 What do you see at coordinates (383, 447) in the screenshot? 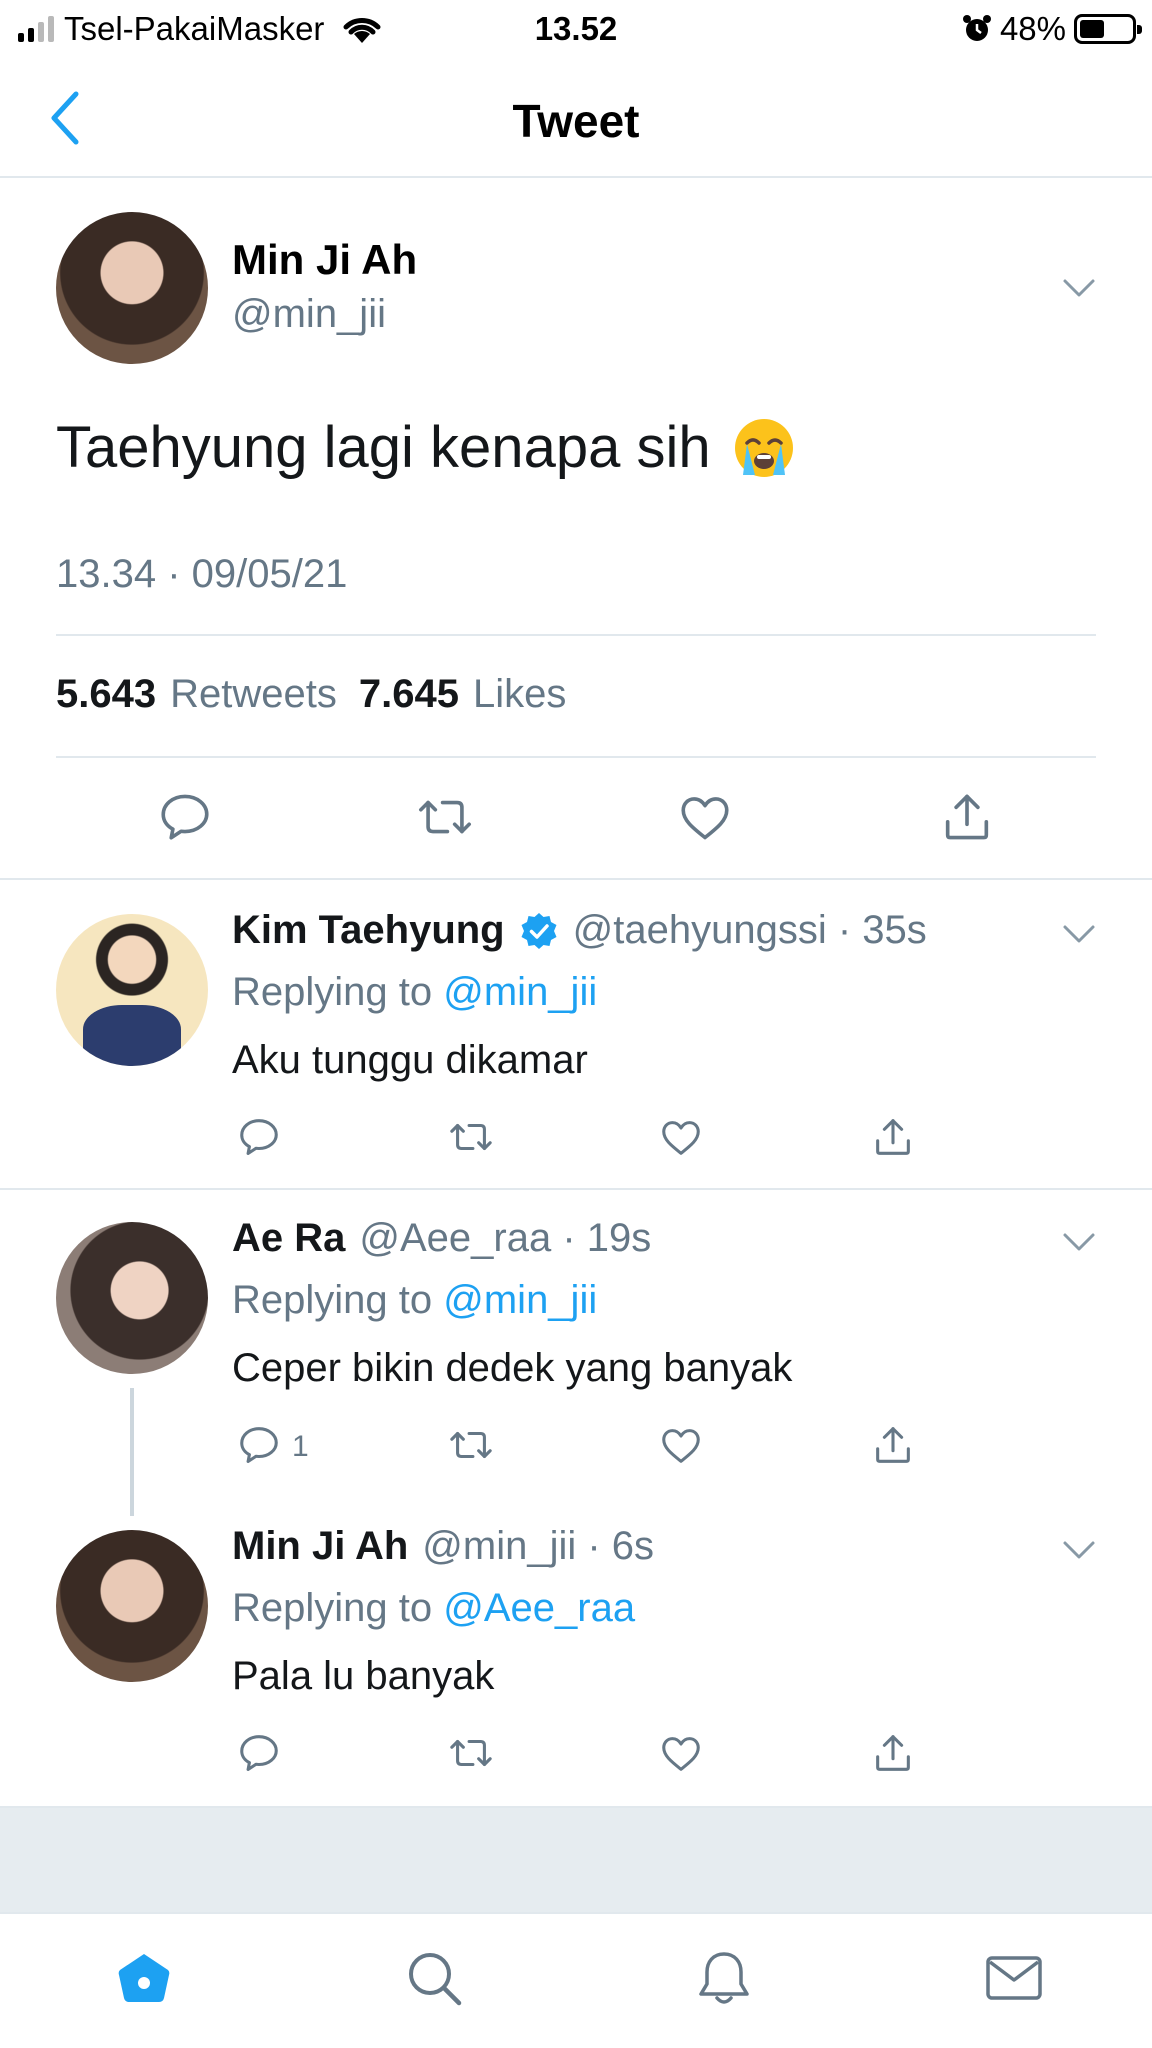
I see `tweet-text-content: Taehyung lagi kenapa sih` at bounding box center [383, 447].